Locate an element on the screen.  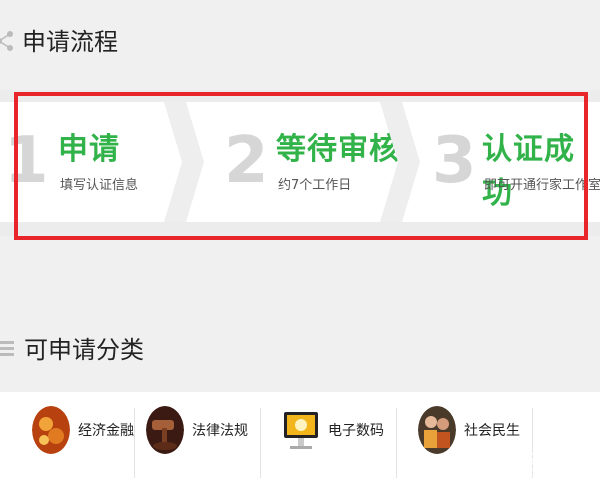
step-desc: 约7个工作日 is located at coordinates (315, 185).